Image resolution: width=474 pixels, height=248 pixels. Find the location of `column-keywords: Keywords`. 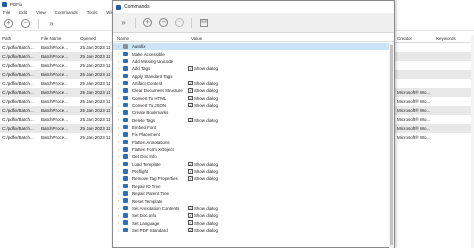

column-keywords: Keywords is located at coordinates (454, 38).